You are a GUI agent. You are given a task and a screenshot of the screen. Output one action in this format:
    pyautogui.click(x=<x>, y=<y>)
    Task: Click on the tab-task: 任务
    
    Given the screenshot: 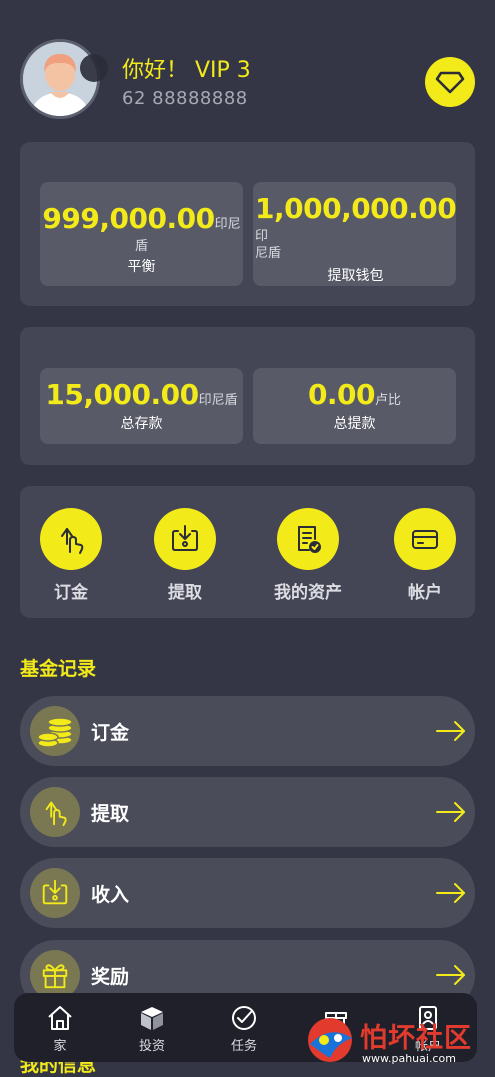 What is the action you would take?
    pyautogui.click(x=244, y=1027)
    